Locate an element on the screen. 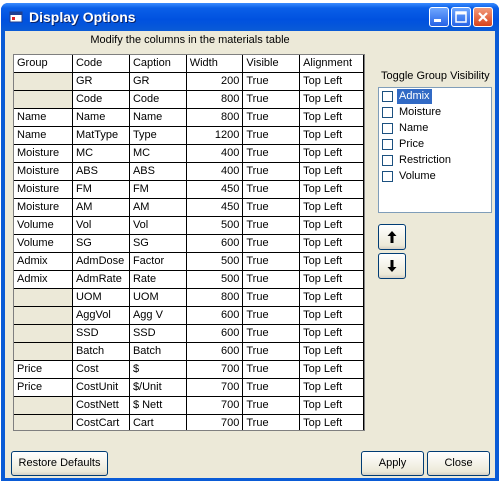 This screenshot has width=501, height=483. table-row: Moisture MC MC 400 True Top Left is located at coordinates (189, 153).